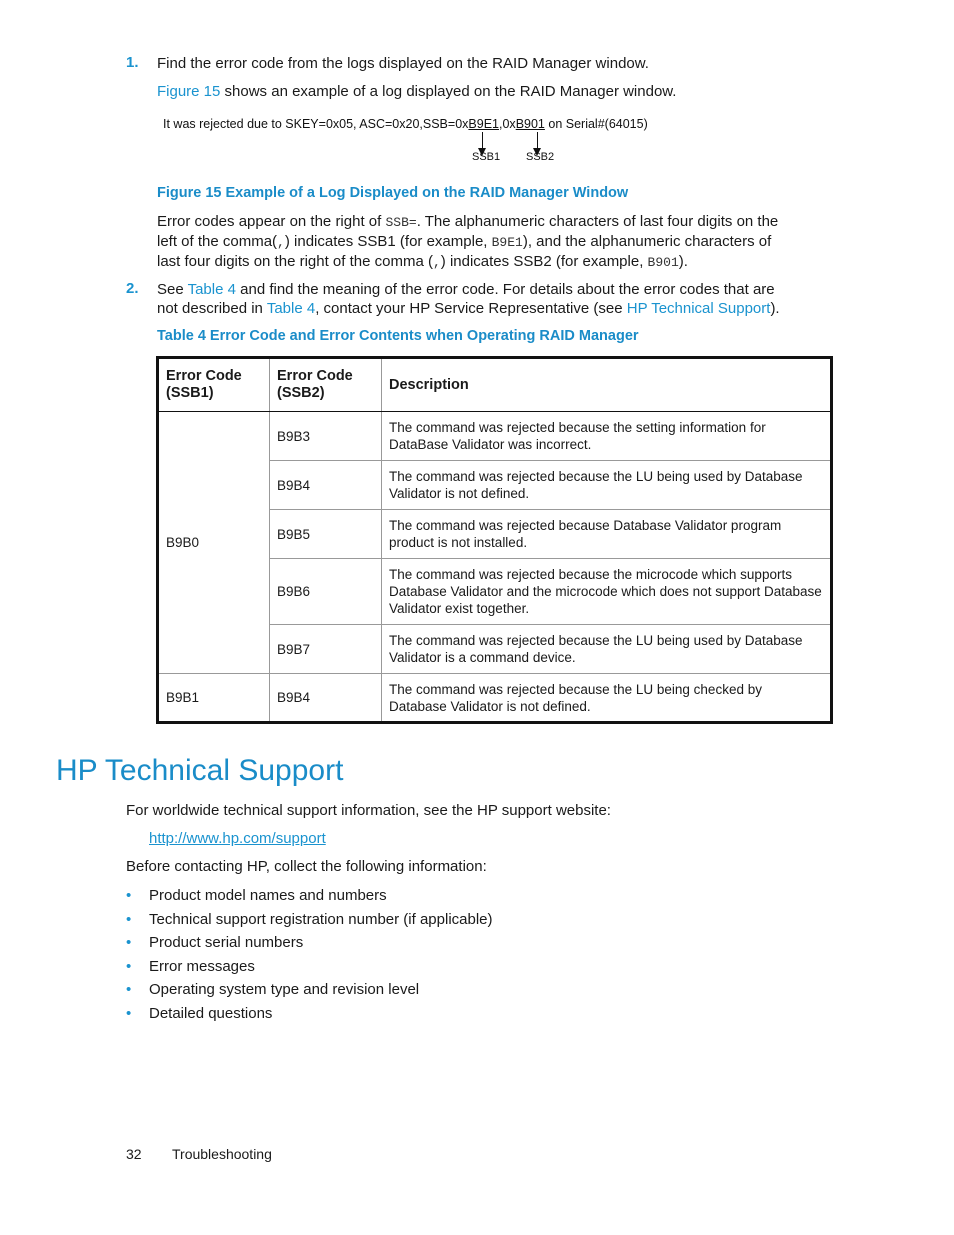 This screenshot has width=954, height=1235. I want to click on figure-15-link: Figure 15, so click(188, 91).